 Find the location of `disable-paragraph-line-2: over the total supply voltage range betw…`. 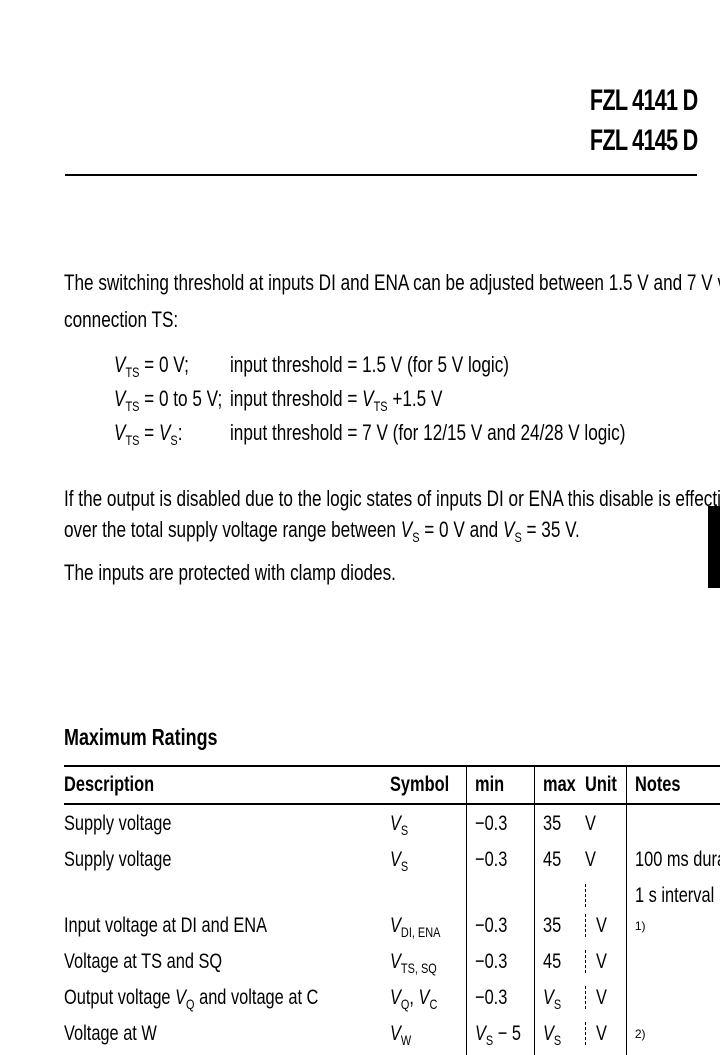

disable-paragraph-line-2: over the total supply voltage range betw… is located at coordinates (392, 533).